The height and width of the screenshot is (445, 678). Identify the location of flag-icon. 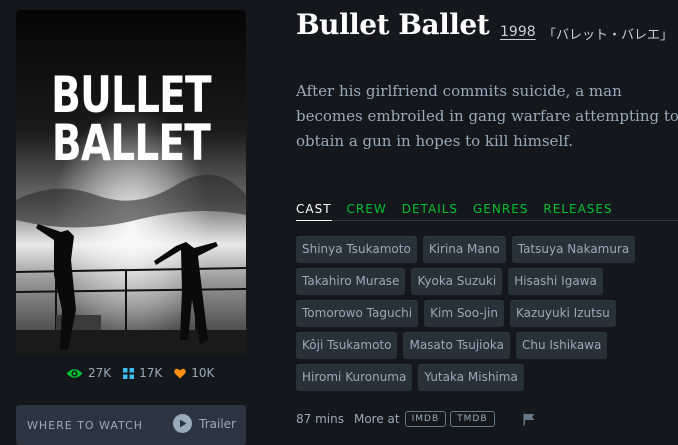
(529, 419).